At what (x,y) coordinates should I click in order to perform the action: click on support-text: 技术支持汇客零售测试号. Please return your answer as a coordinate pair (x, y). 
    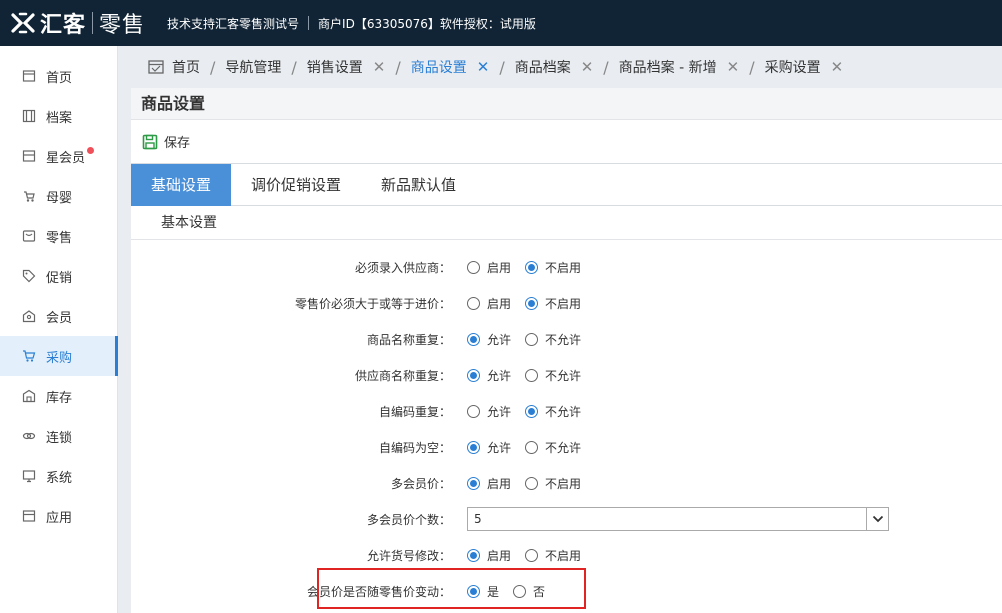
    Looking at the image, I should click on (233, 23).